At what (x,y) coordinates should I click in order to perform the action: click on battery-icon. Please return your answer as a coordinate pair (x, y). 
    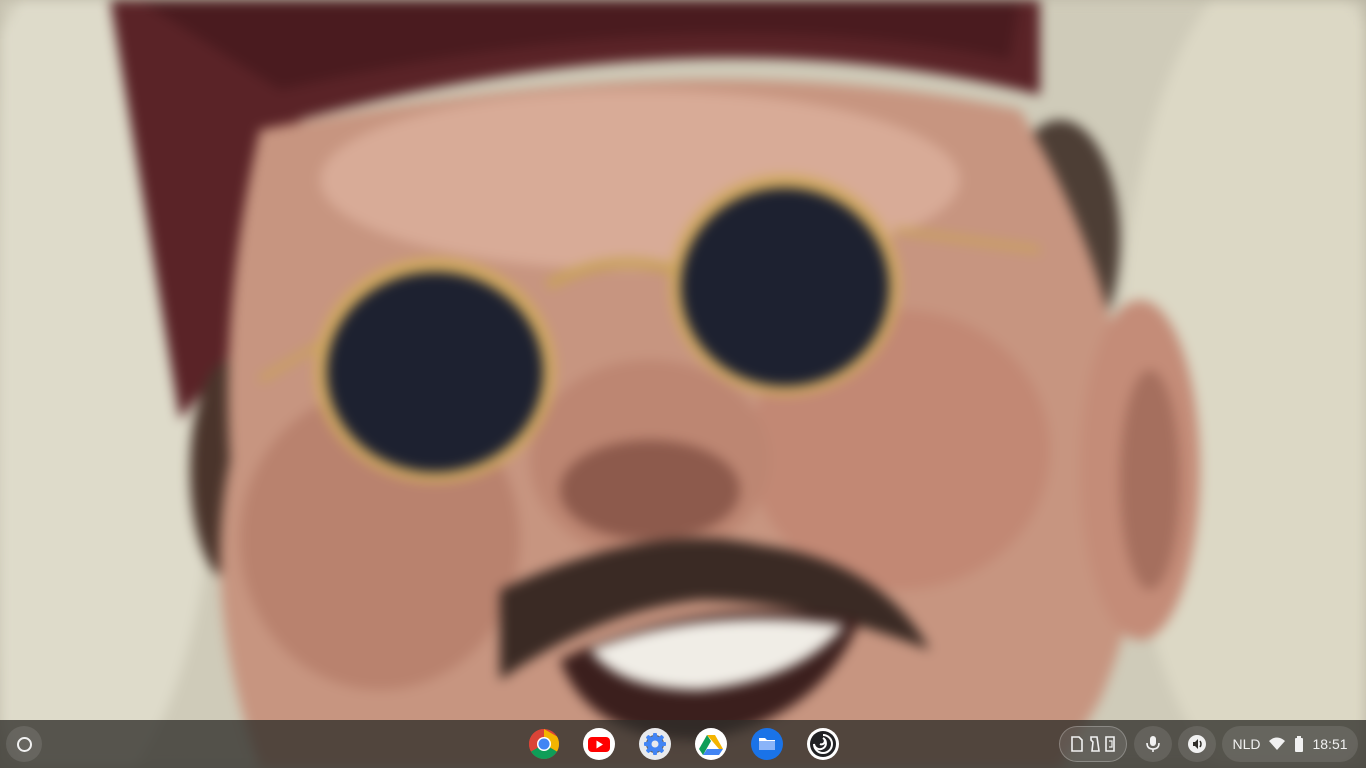
    Looking at the image, I should click on (1299, 744).